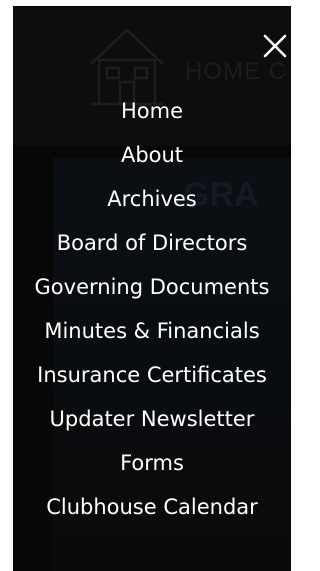 Image resolution: width=320 pixels, height=571 pixels. I want to click on menu-item-board-of-directors: Board of Directors, so click(152, 243).